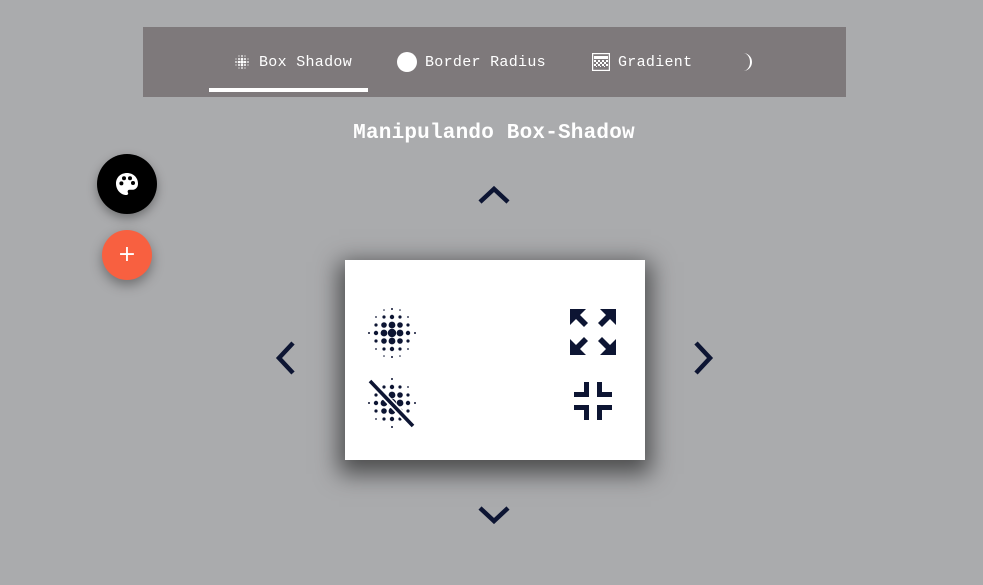  I want to click on chevron-left-icon, so click(285, 358).